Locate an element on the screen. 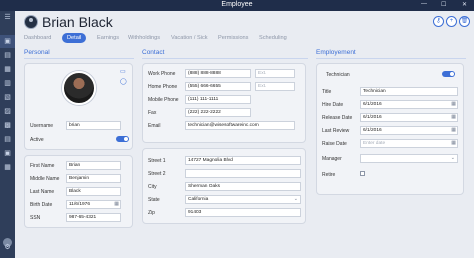  active-toggle is located at coordinates (122, 139).